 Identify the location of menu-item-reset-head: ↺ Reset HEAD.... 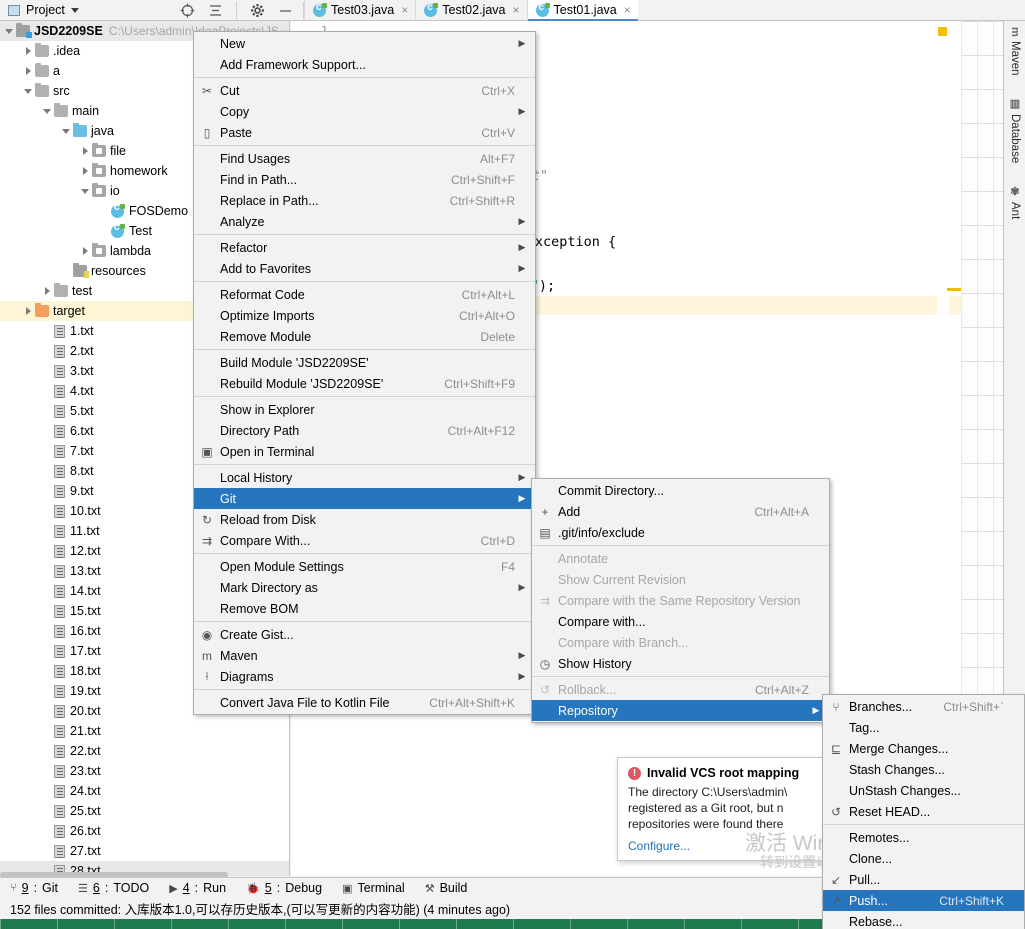
(923, 811).